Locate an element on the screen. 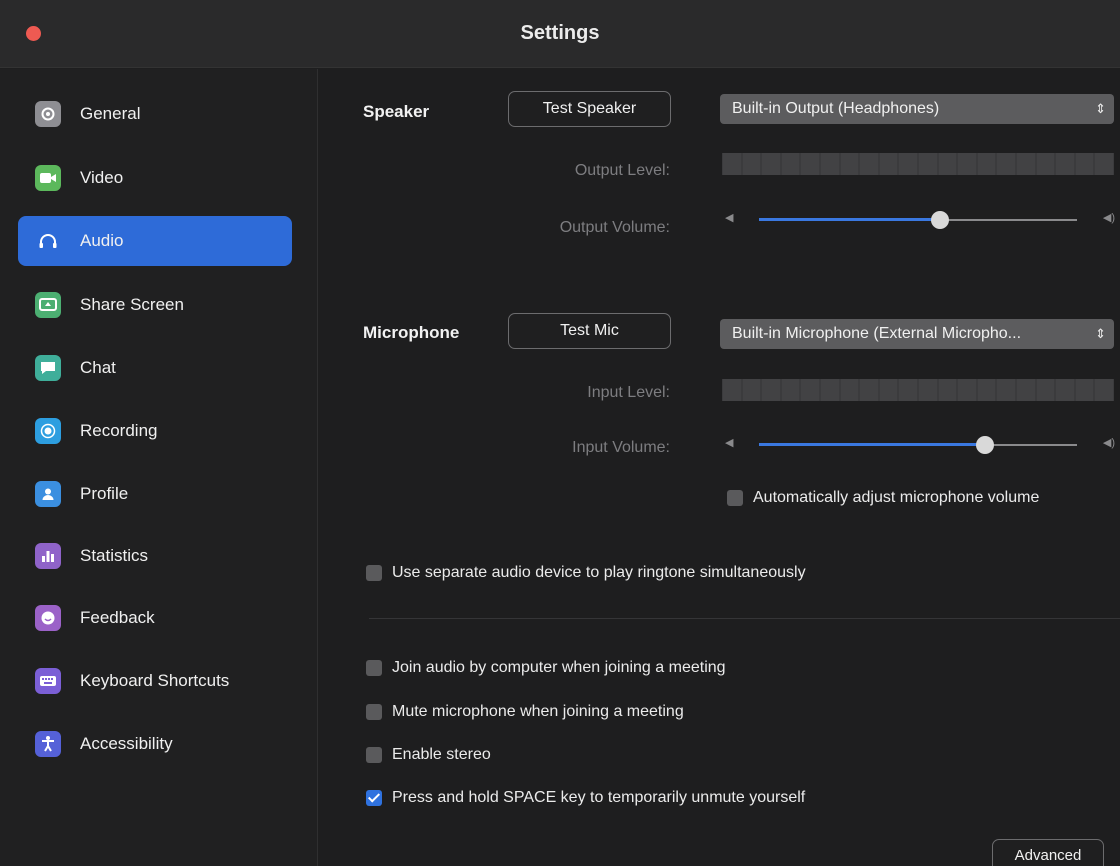  enable-stereo-label: Enable stereo is located at coordinates (441, 754).